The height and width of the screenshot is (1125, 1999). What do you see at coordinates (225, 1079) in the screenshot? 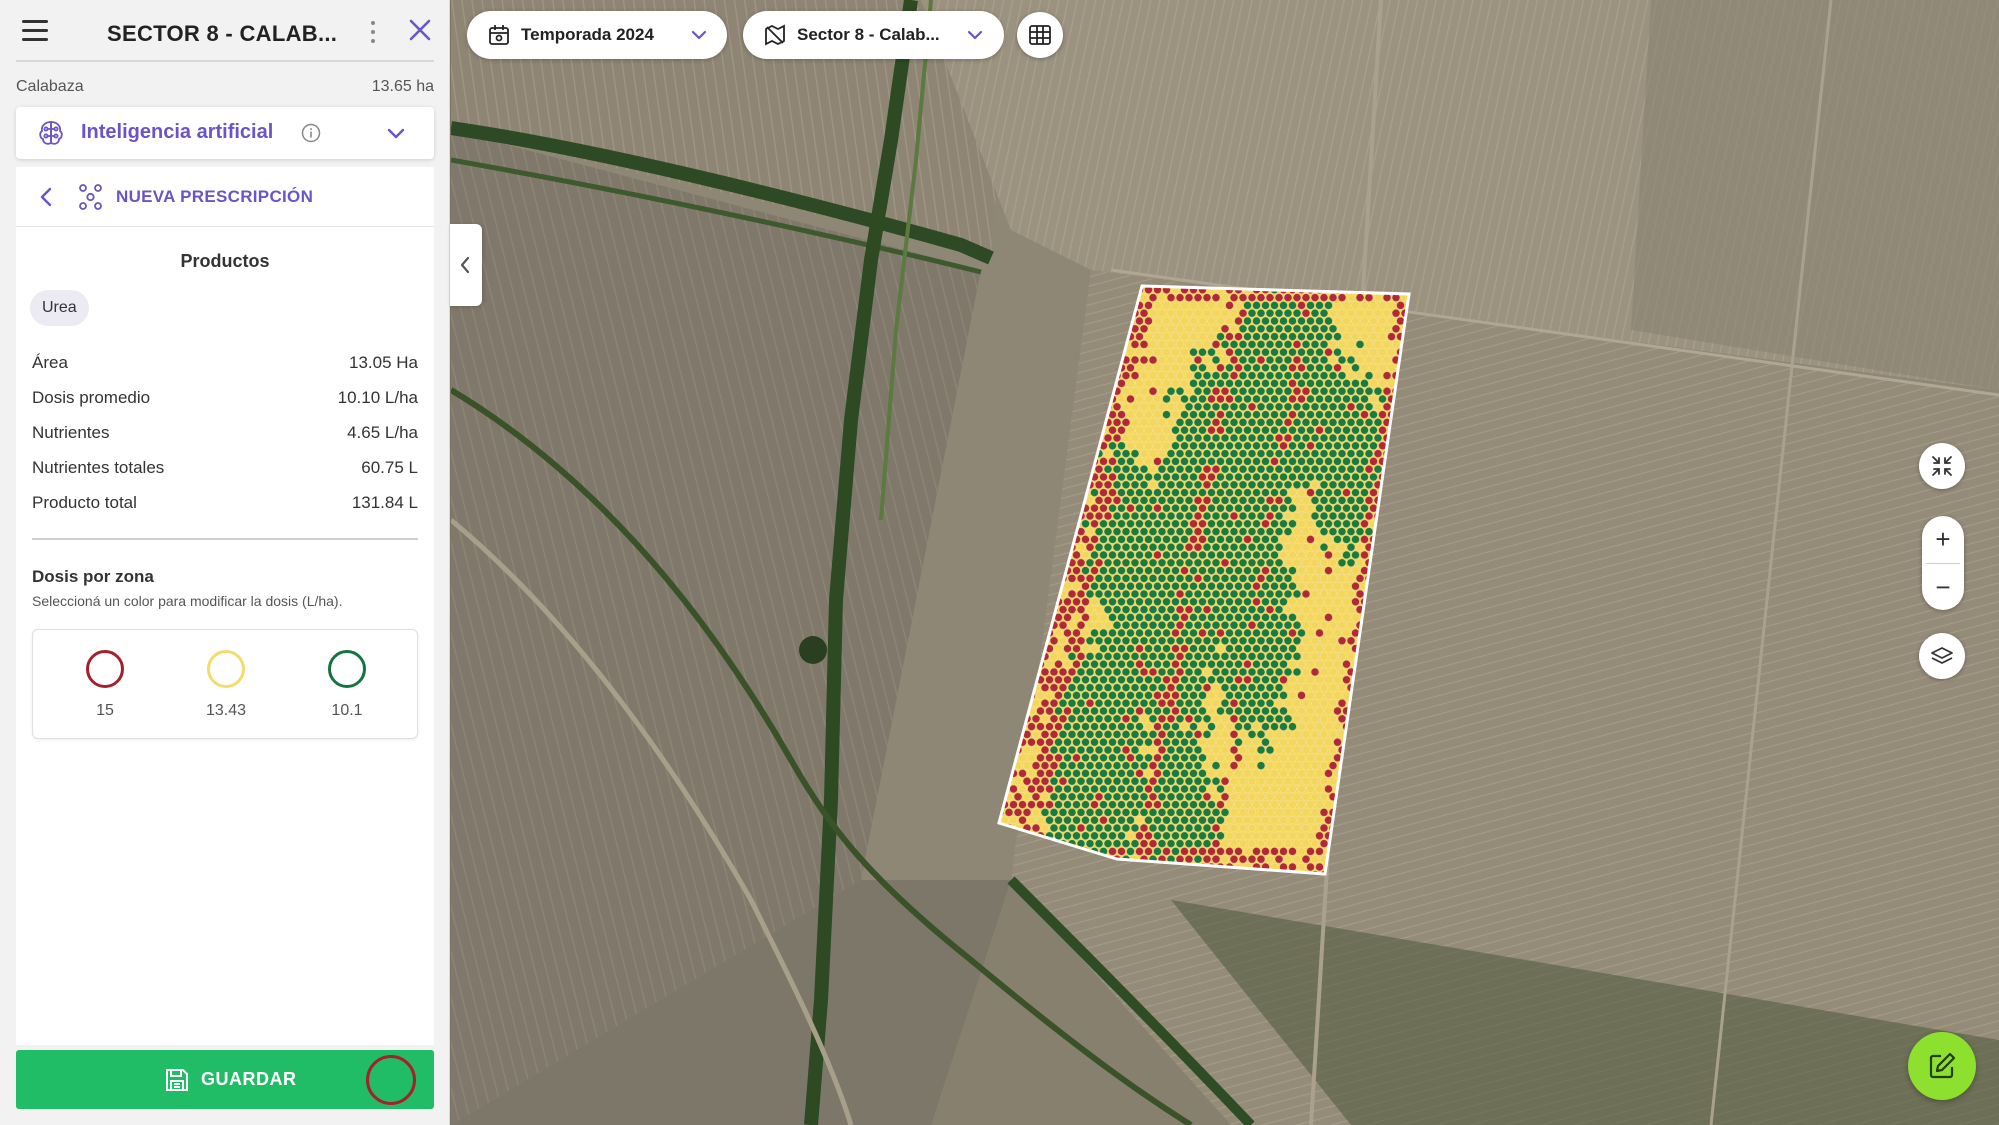
I see `save-button: GUARDAR` at bounding box center [225, 1079].